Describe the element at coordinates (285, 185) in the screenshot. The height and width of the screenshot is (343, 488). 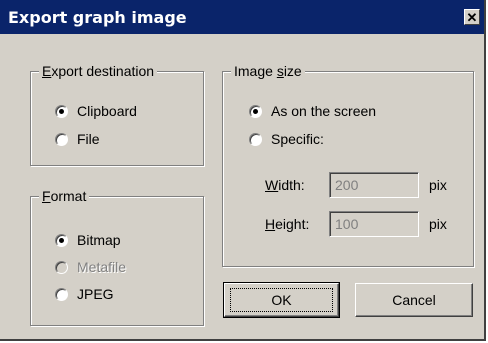
I see `width-label: Width:` at that location.